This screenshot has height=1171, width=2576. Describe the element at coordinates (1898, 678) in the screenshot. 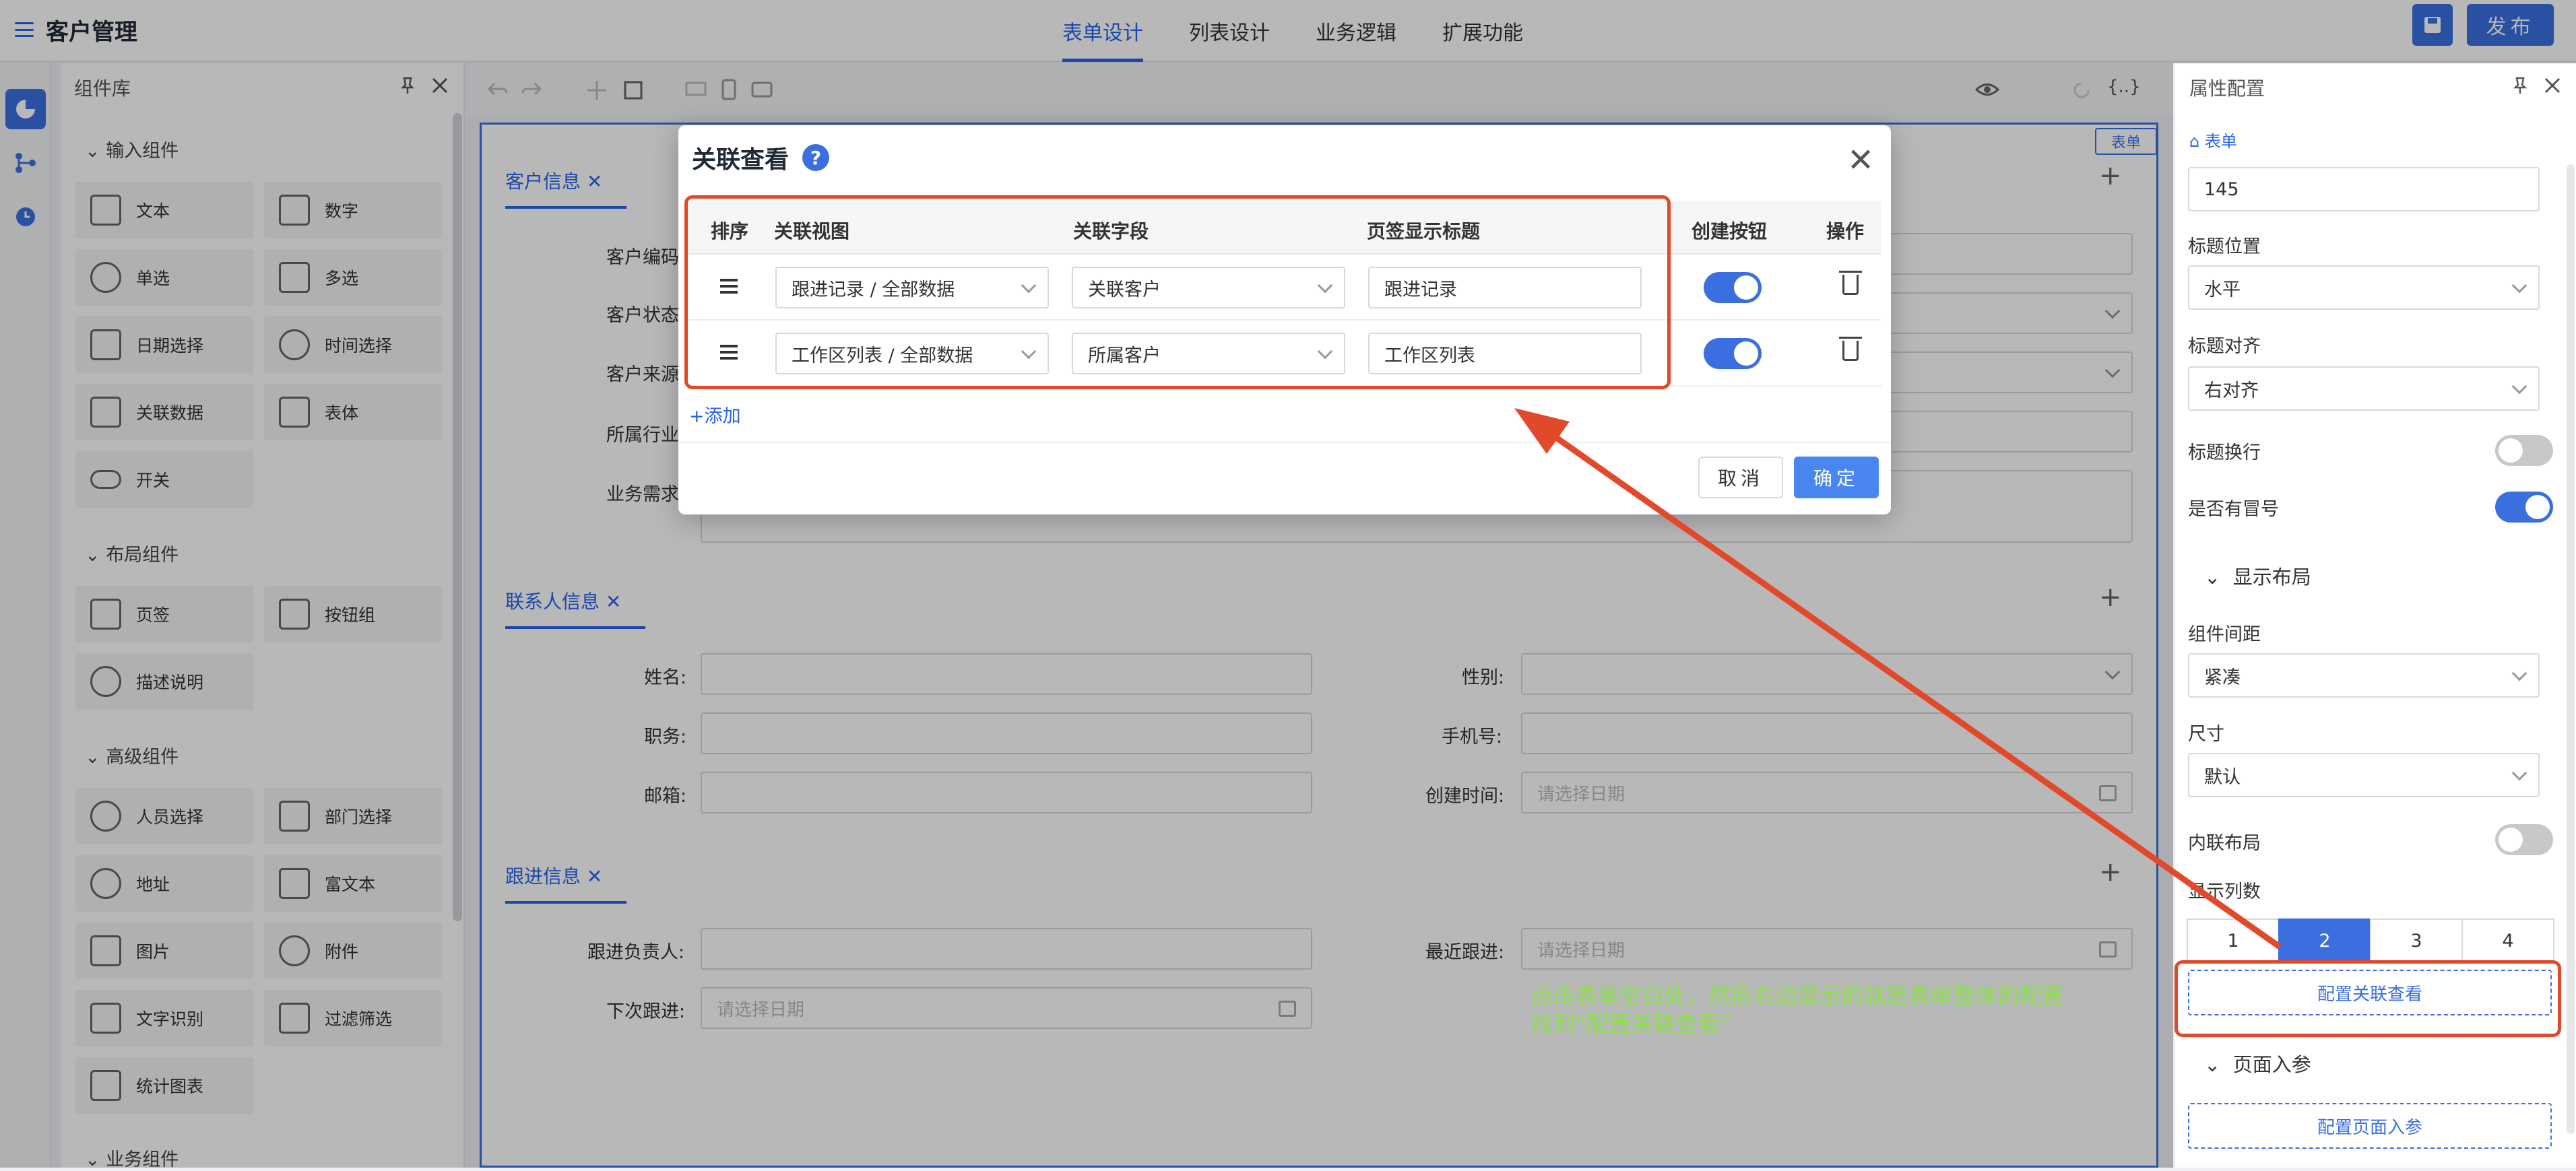

I see `annotation-arrow-icon` at that location.